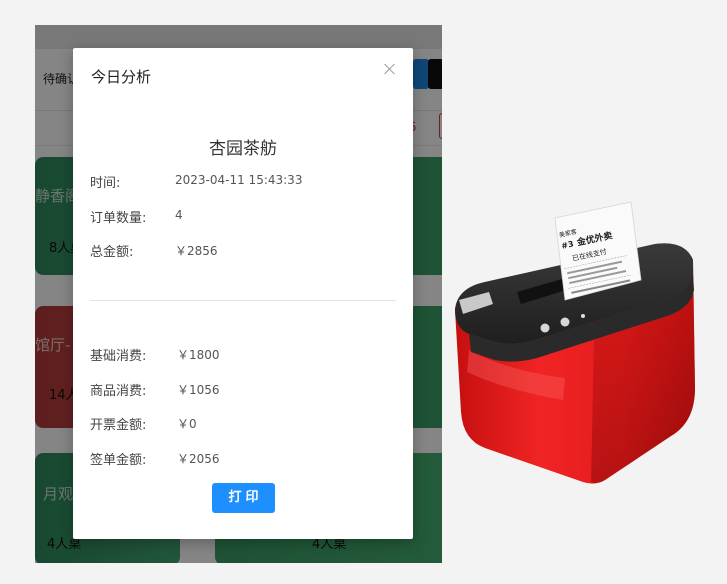  What do you see at coordinates (118, 460) in the screenshot?
I see `field-label: 签单金额:` at bounding box center [118, 460].